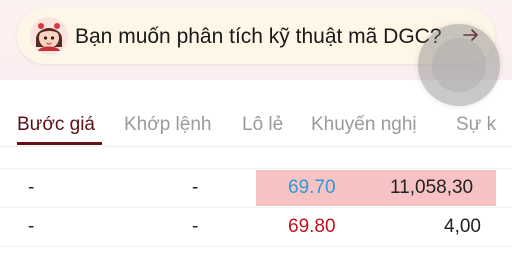 The width and height of the screenshot is (512, 254). What do you see at coordinates (432, 187) in the screenshot?
I see `row-volume: 11,058,30` at bounding box center [432, 187].